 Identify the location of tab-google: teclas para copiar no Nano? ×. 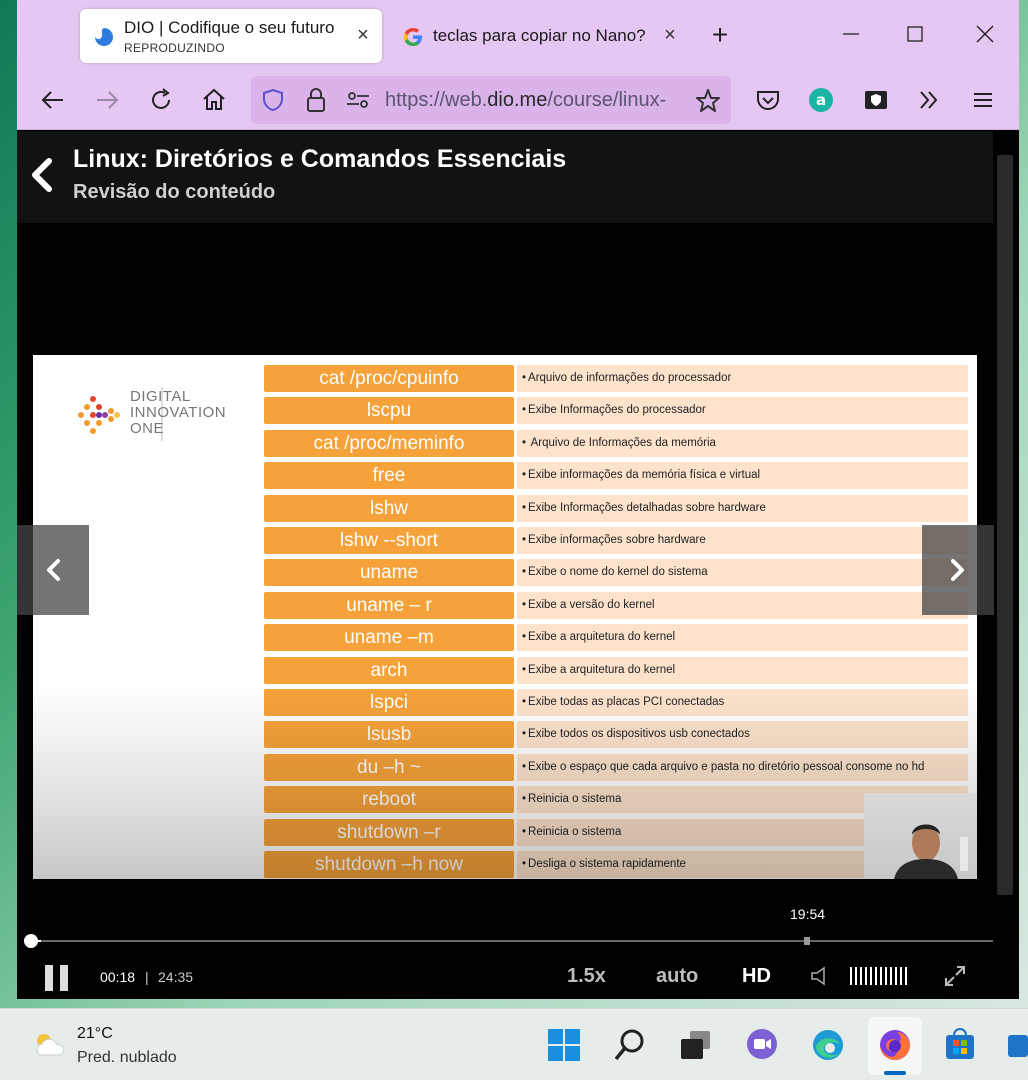
(539, 36).